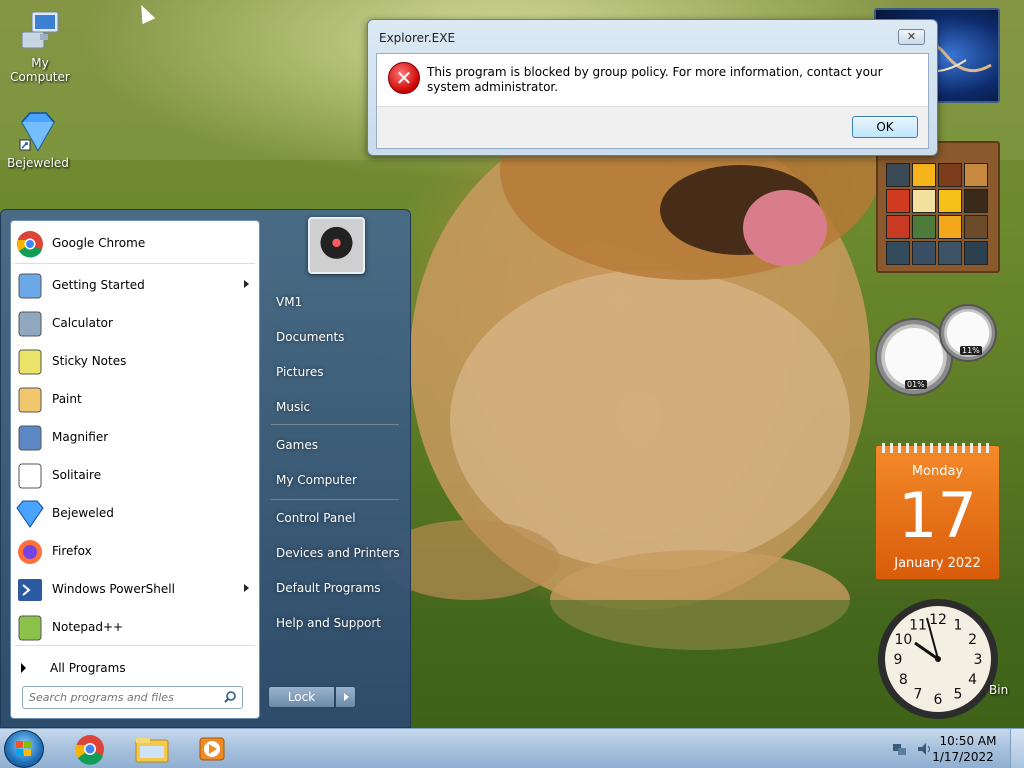  Describe the element at coordinates (918, 695) in the screenshot. I see `clock-number: 7` at that location.